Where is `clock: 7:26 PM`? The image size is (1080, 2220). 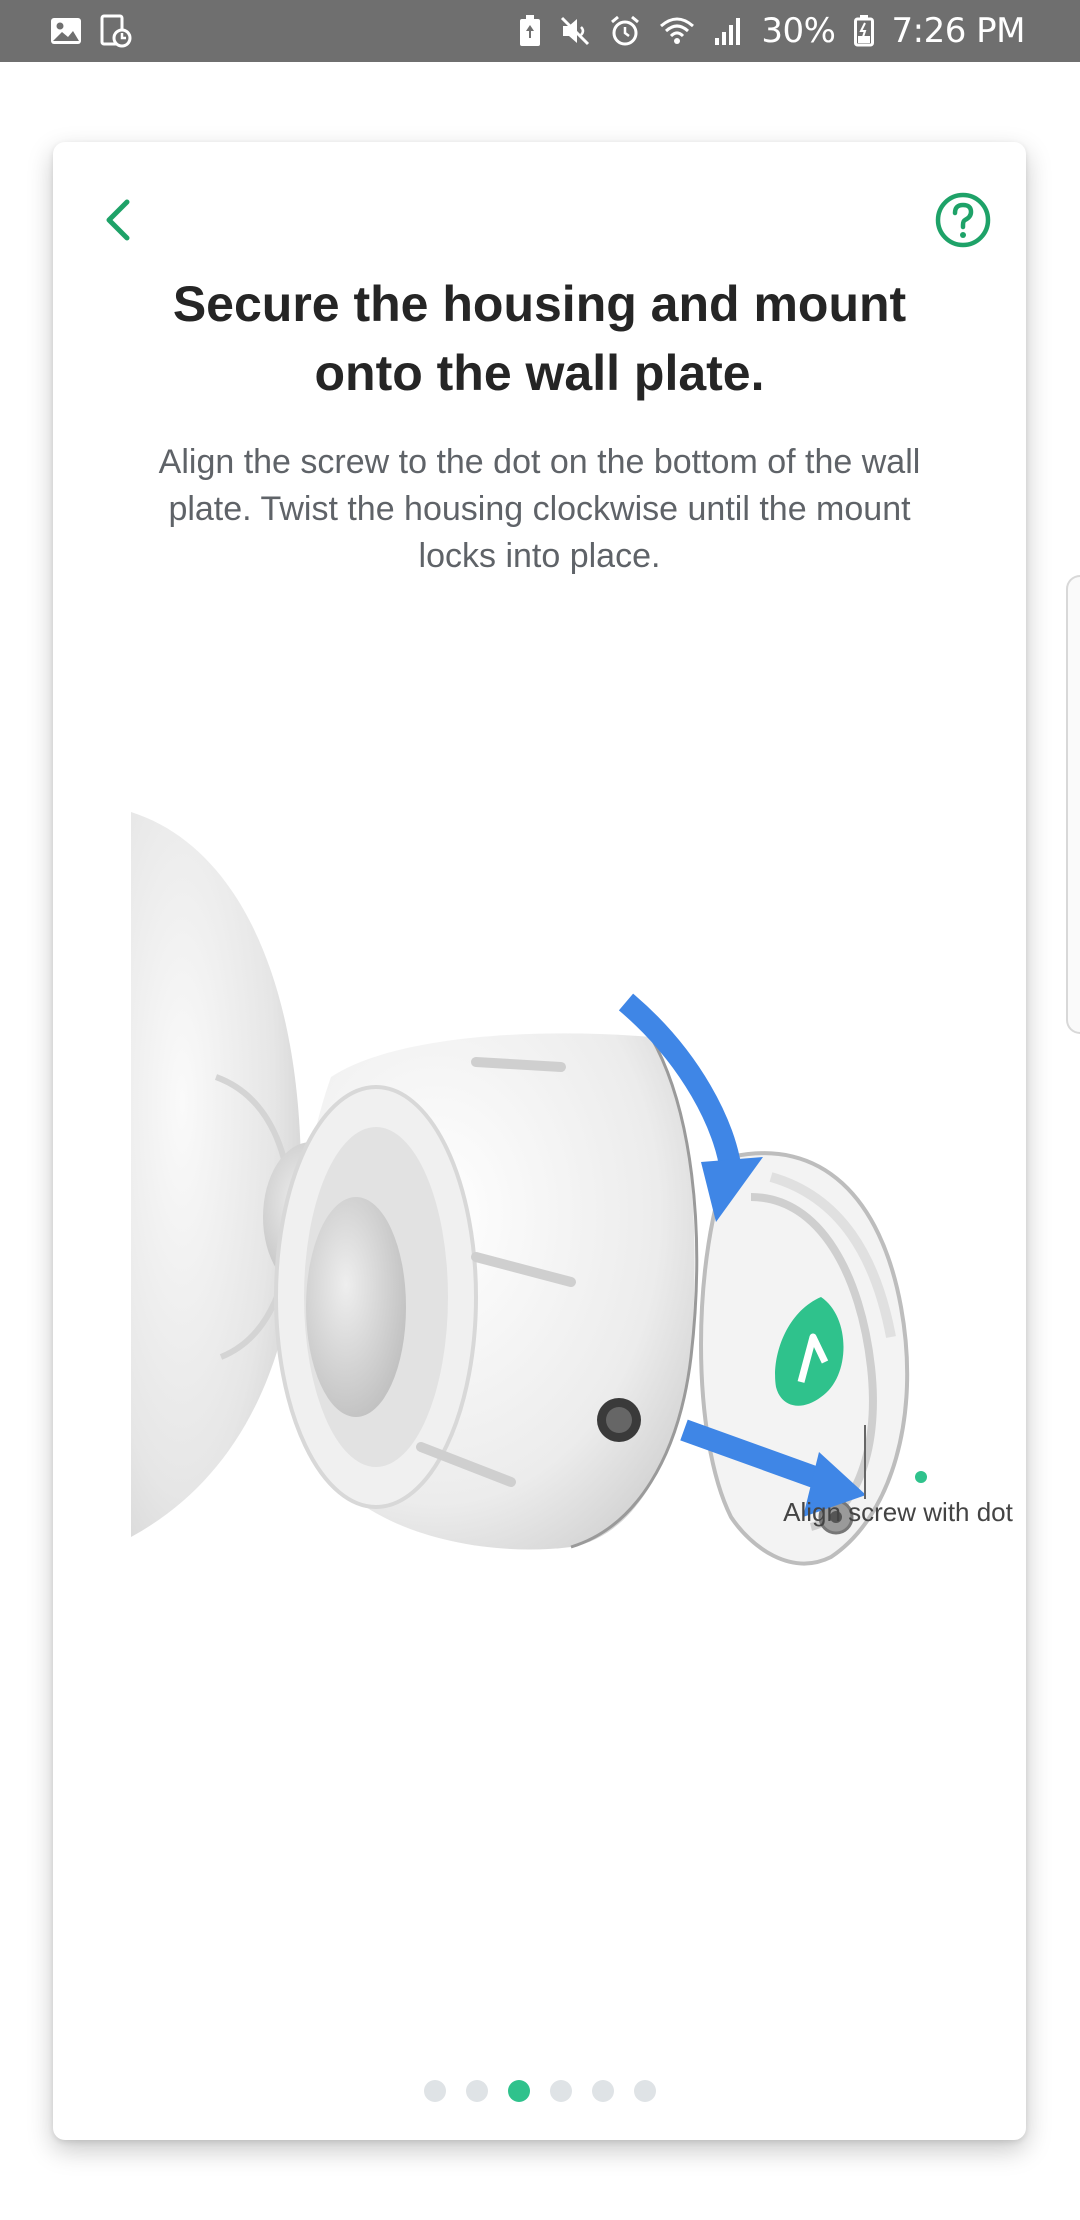 clock: 7:26 PM is located at coordinates (958, 31).